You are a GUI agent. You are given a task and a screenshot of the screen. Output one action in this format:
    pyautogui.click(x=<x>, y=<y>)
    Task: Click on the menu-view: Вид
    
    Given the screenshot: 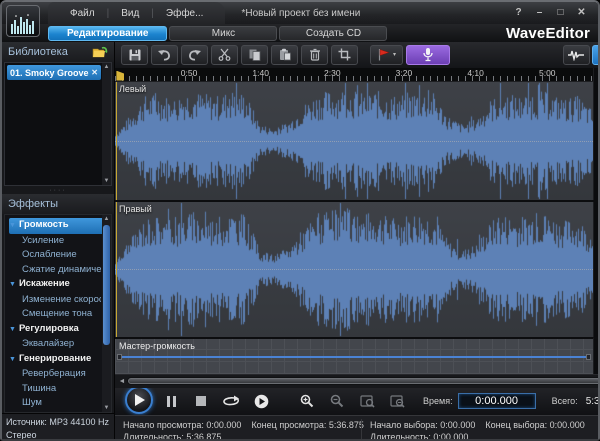 What is the action you would take?
    pyautogui.click(x=130, y=13)
    